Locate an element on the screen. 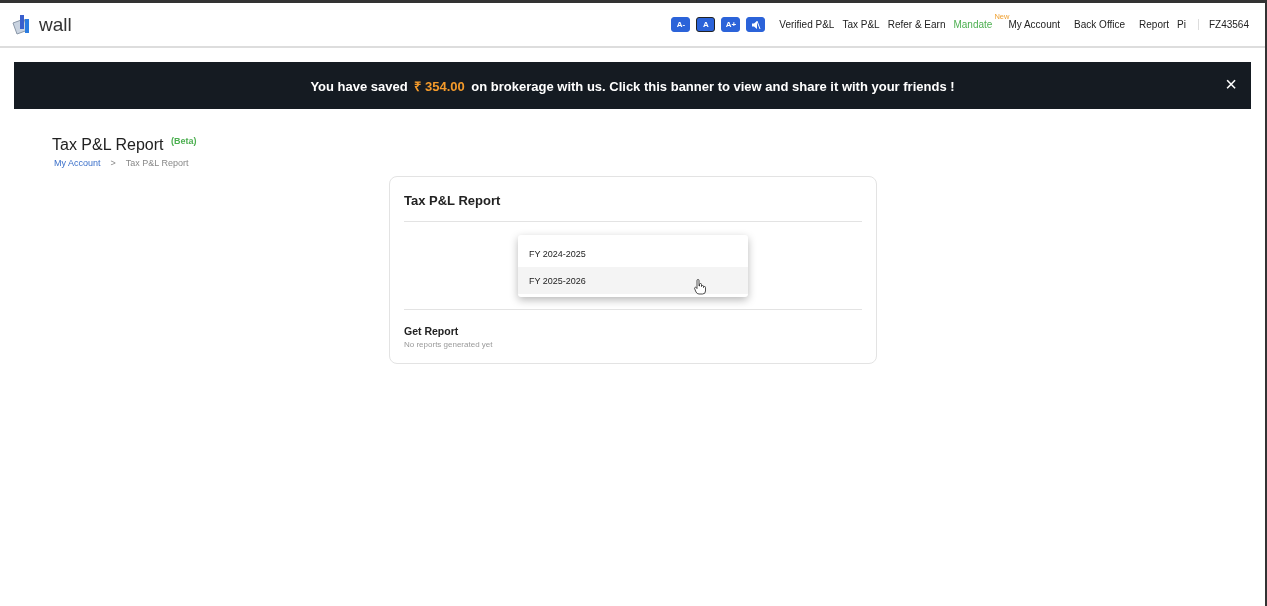 This screenshot has height=606, width=1267. nav-link: Report is located at coordinates (1154, 24).